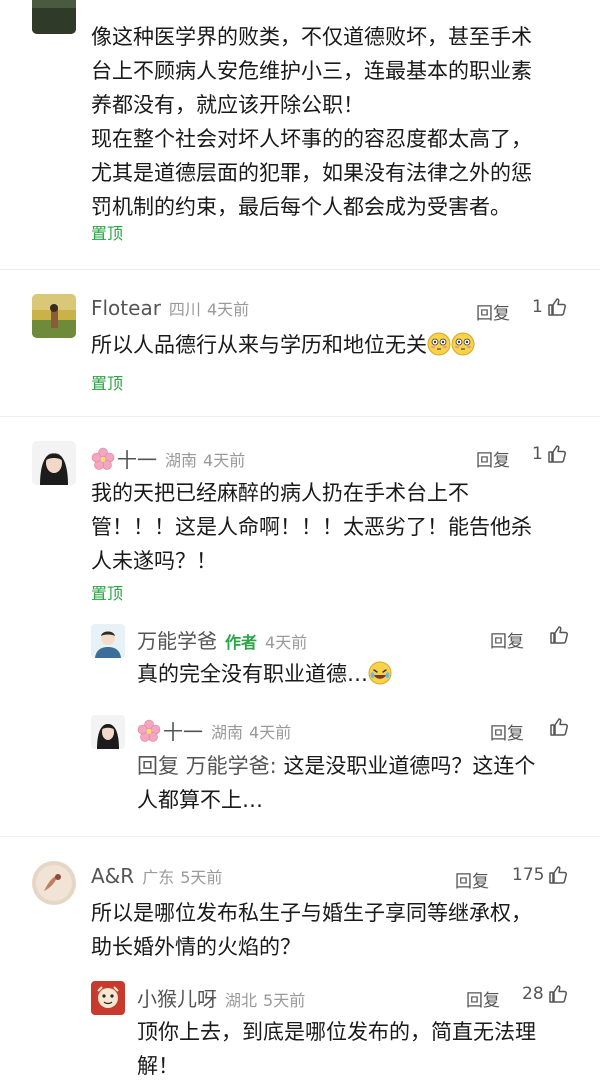  Describe the element at coordinates (311, 913) in the screenshot. I see `comment-line: 所以是哪位发布私生子与婚生子享同等继承权，` at that location.